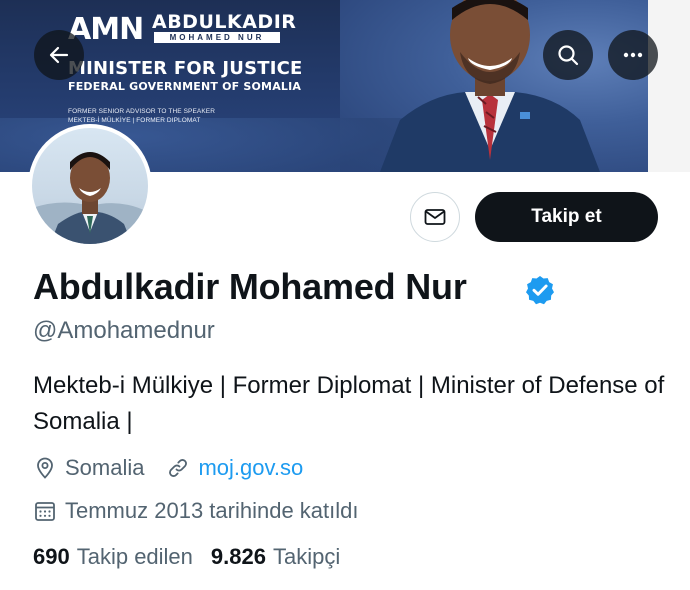 The height and width of the screenshot is (590, 690). Describe the element at coordinates (134, 556) in the screenshot. I see `following-label: Takip edilen` at that location.